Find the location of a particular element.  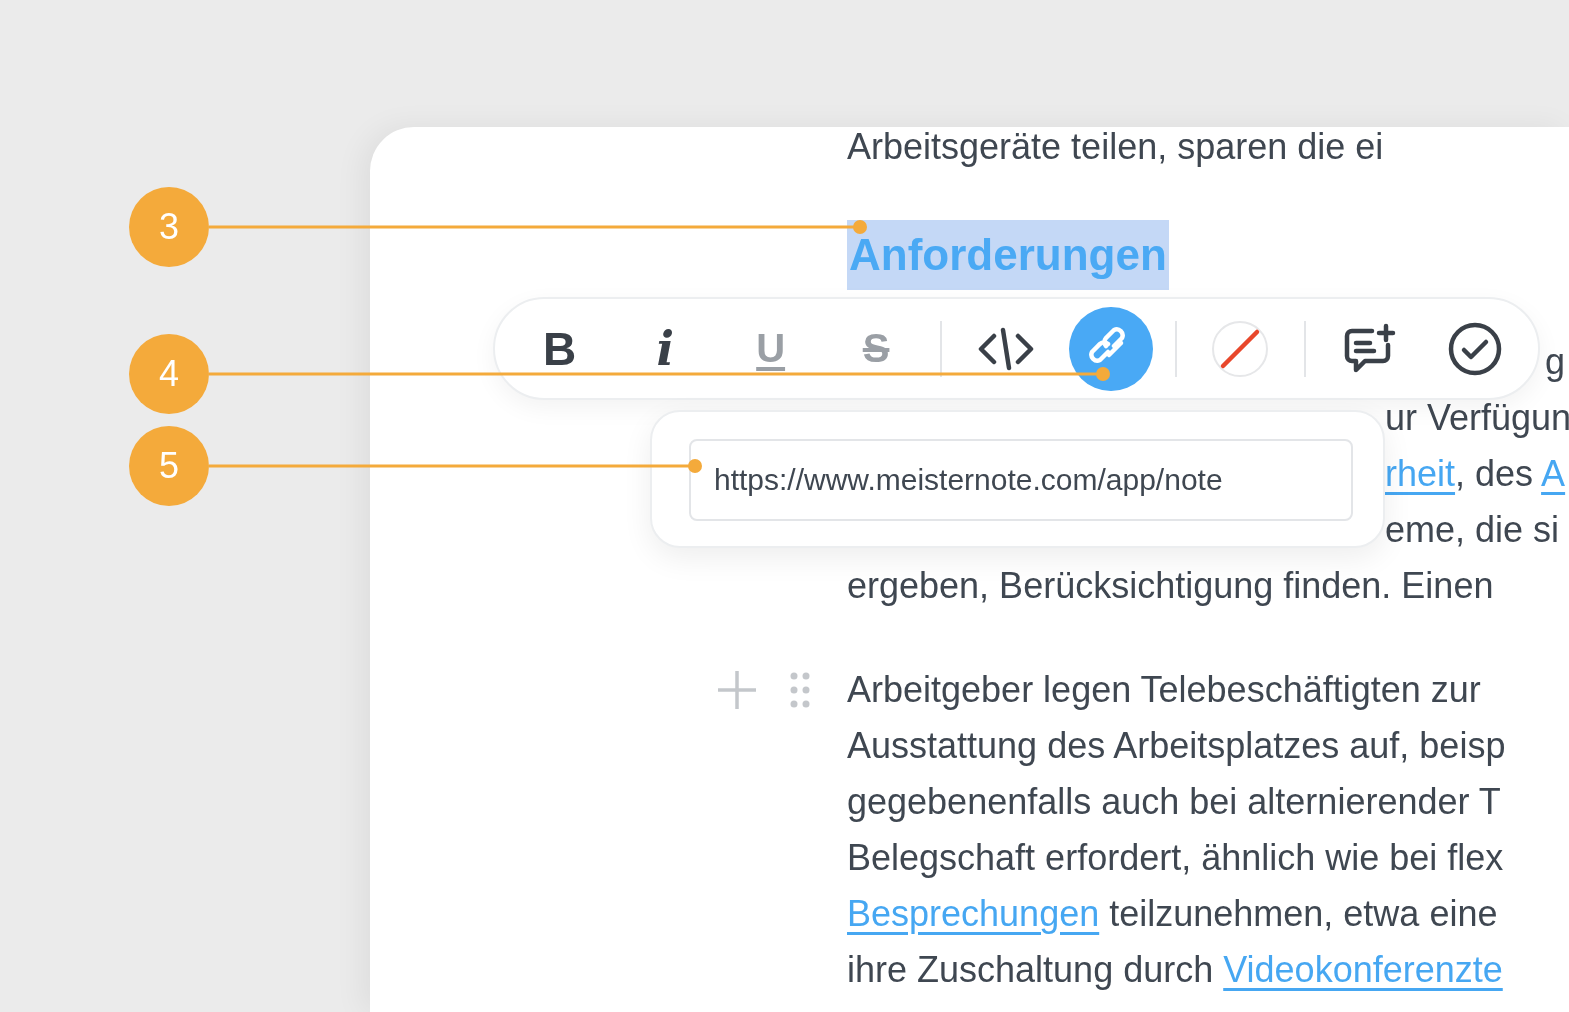

body-text: eme, die si is located at coordinates (1472, 529).